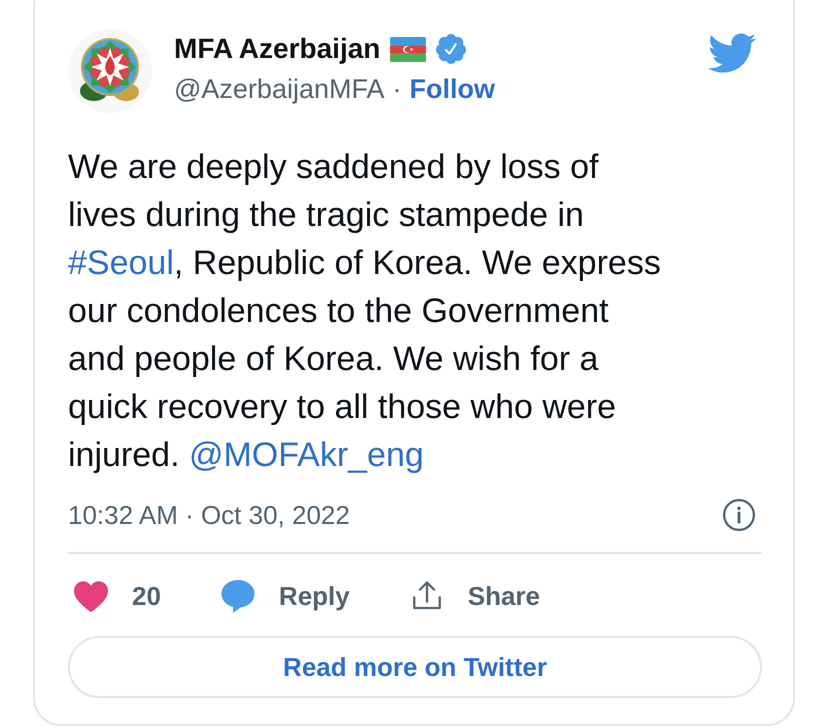 The width and height of the screenshot is (828, 728). Describe the element at coordinates (285, 596) in the screenshot. I see `reply-button: Reply` at that location.